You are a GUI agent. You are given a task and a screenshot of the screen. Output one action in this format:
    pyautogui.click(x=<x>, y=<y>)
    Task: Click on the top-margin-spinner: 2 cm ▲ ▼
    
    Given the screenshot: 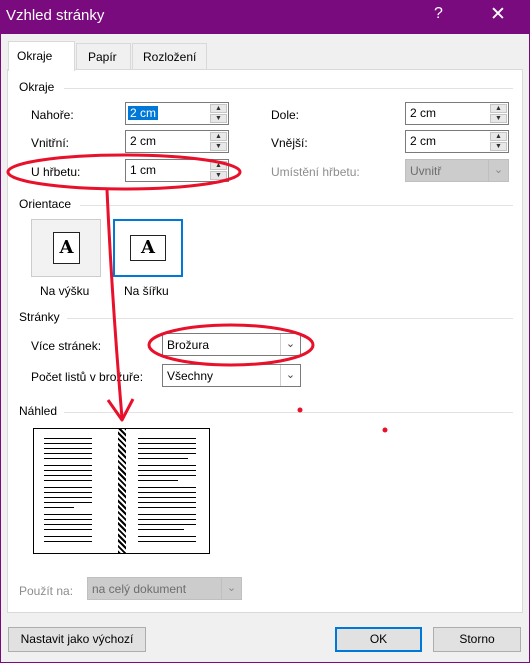 What is the action you would take?
    pyautogui.click(x=177, y=113)
    